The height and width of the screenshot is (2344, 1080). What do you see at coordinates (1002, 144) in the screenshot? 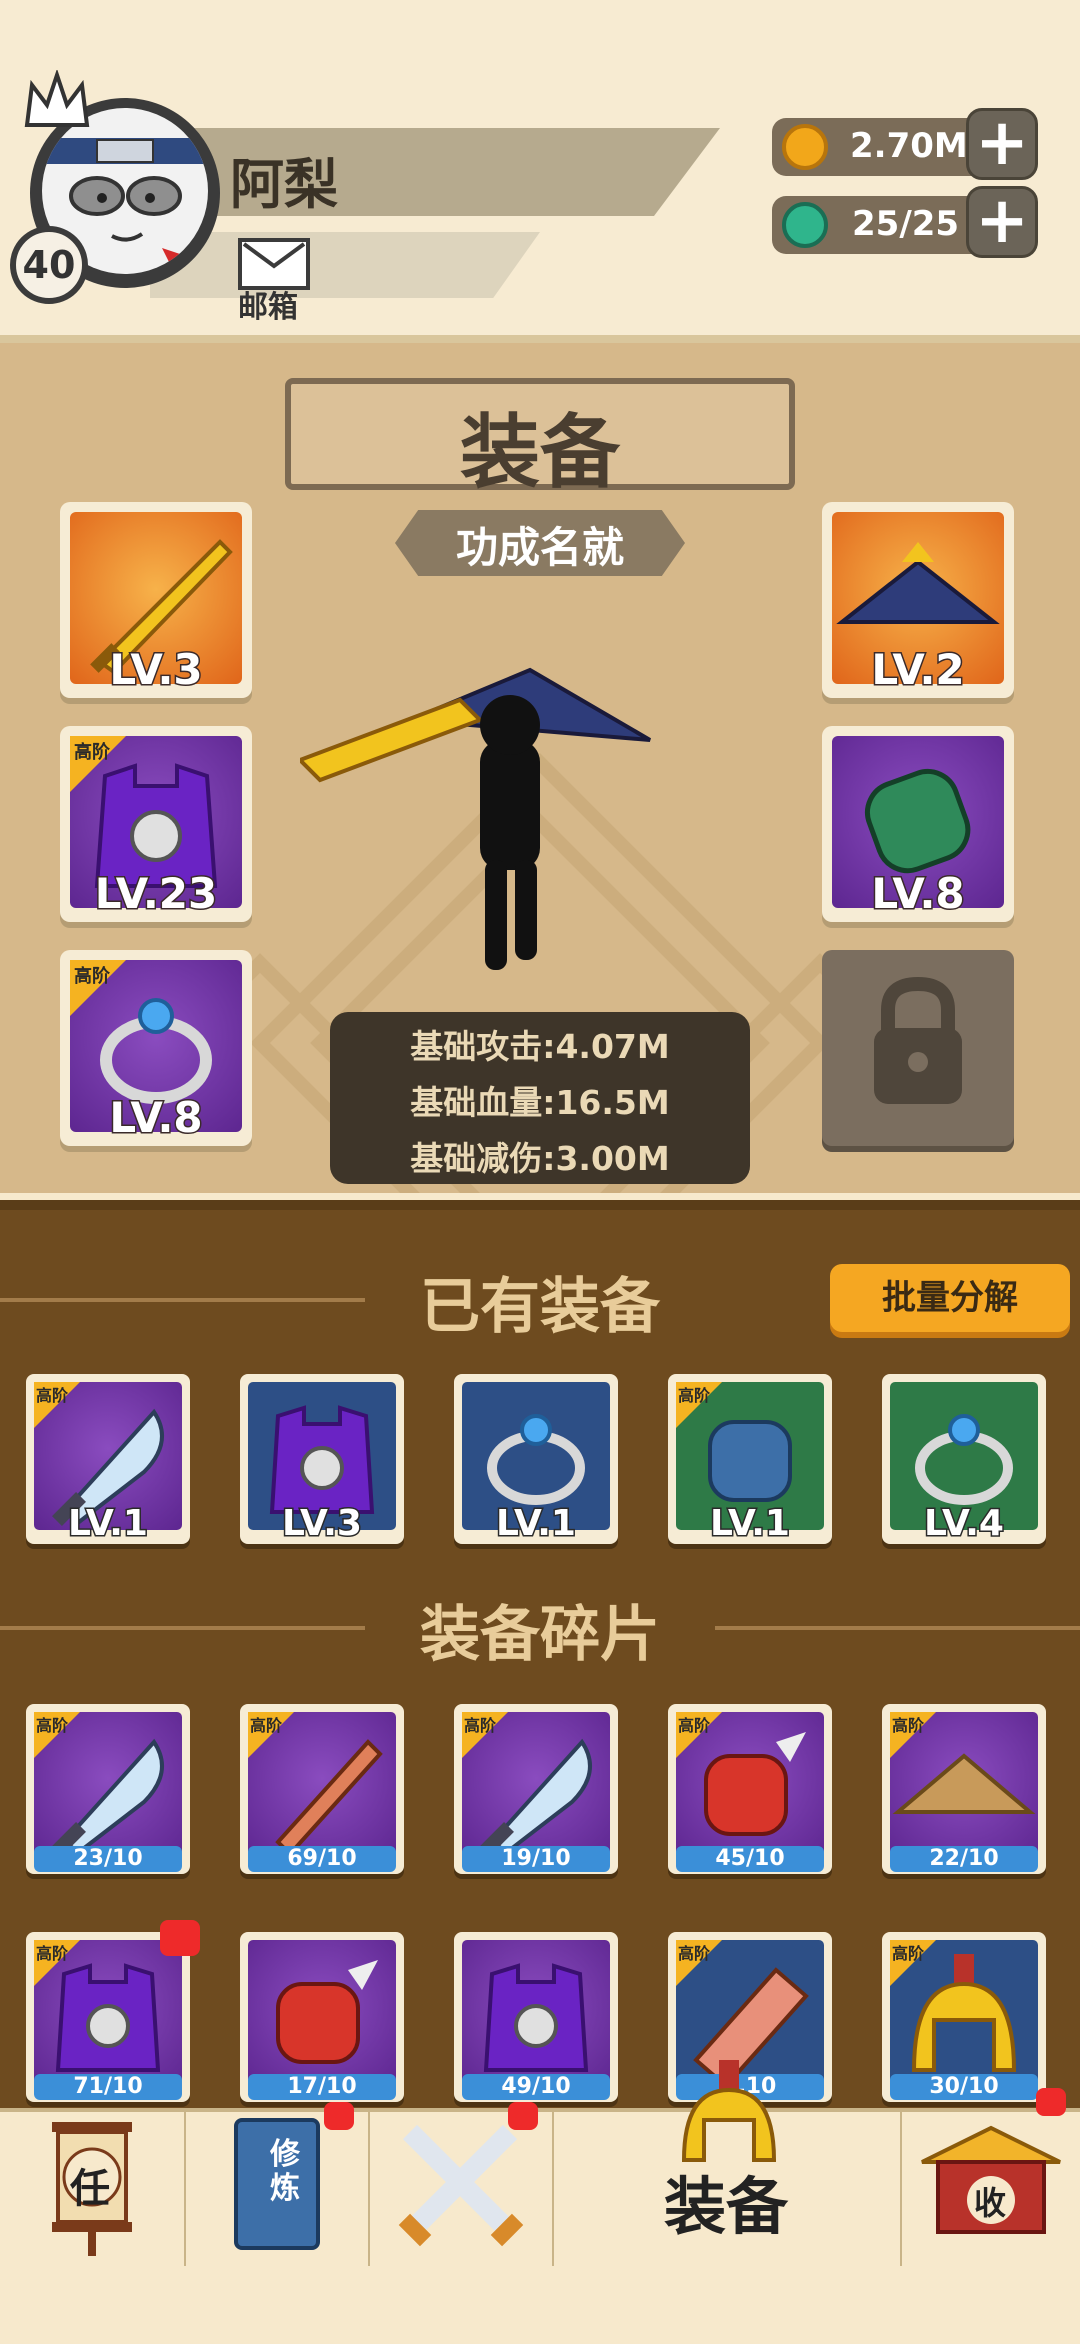
I see `add-coins-button: +` at bounding box center [1002, 144].